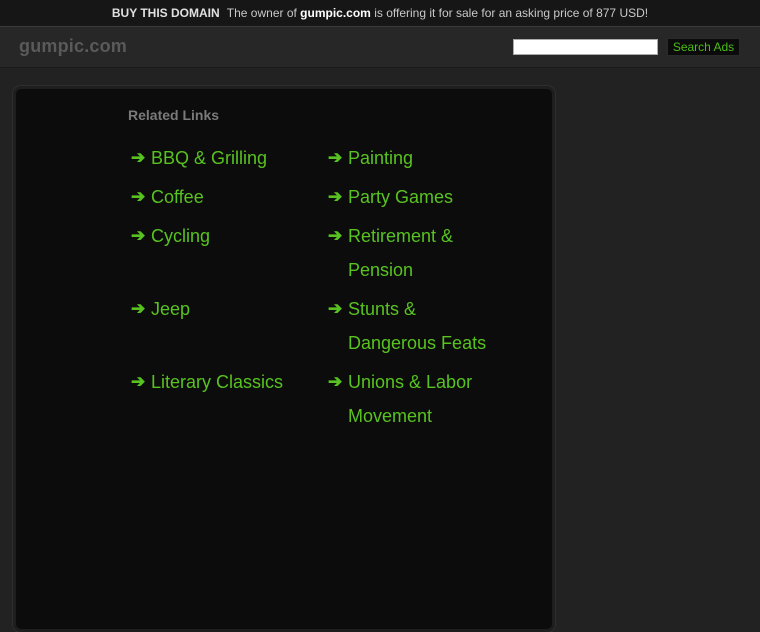 This screenshot has width=760, height=632. Describe the element at coordinates (380, 47) in the screenshot. I see `site-header: gumpic.com Search Ads` at that location.